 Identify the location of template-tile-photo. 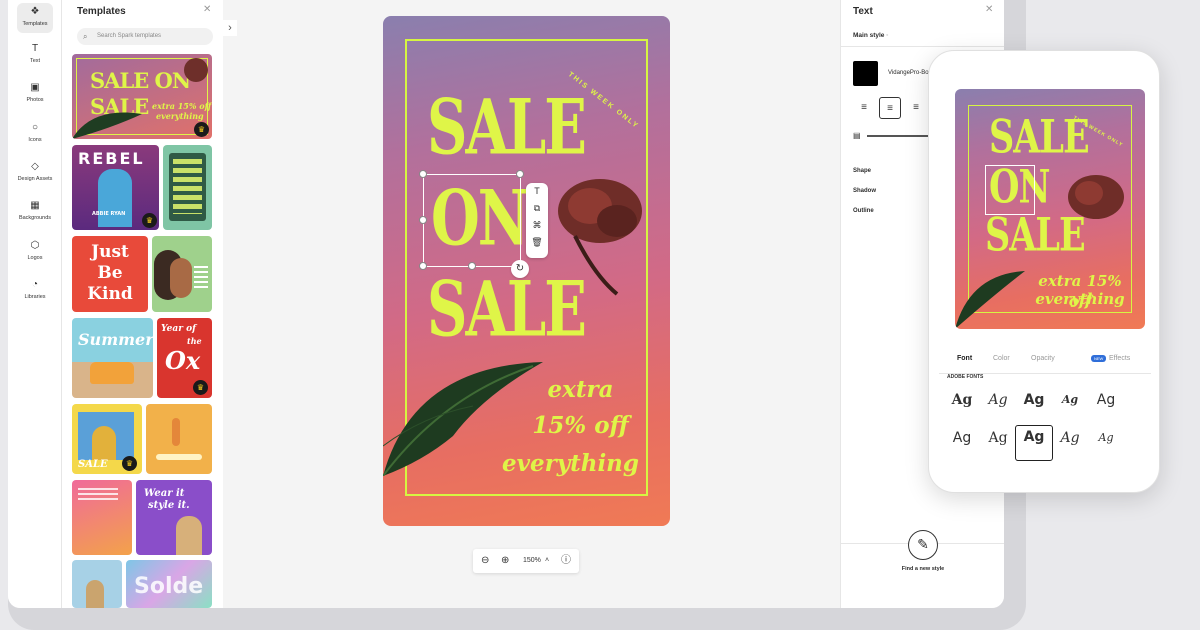
(97, 584).